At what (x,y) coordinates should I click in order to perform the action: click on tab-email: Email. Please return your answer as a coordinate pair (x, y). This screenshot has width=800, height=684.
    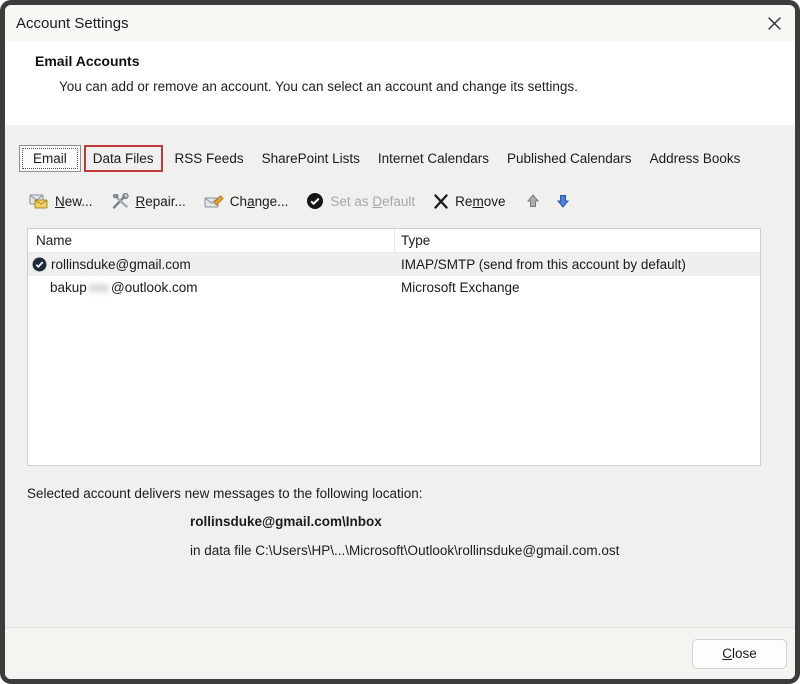
    Looking at the image, I should click on (50, 158).